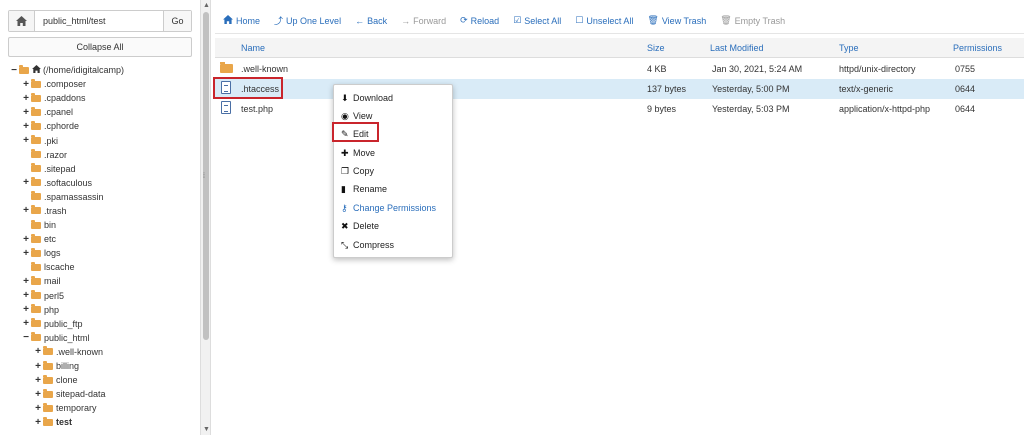 This screenshot has width=1024, height=435. Describe the element at coordinates (177, 21) in the screenshot. I see `go-button: Go` at that location.